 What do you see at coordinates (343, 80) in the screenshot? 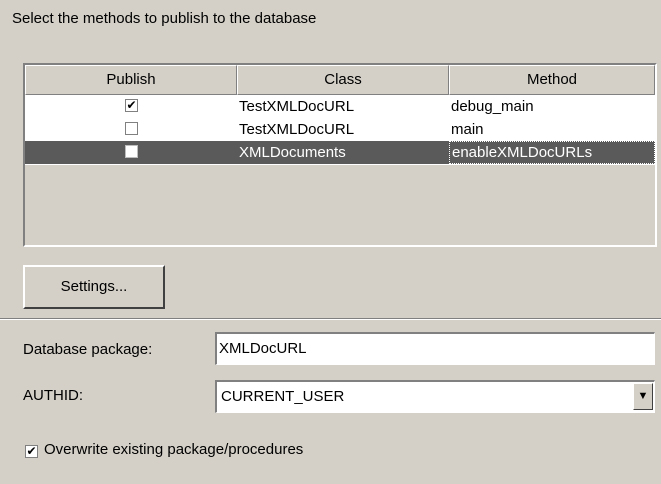
I see `column-header-class: Class` at bounding box center [343, 80].